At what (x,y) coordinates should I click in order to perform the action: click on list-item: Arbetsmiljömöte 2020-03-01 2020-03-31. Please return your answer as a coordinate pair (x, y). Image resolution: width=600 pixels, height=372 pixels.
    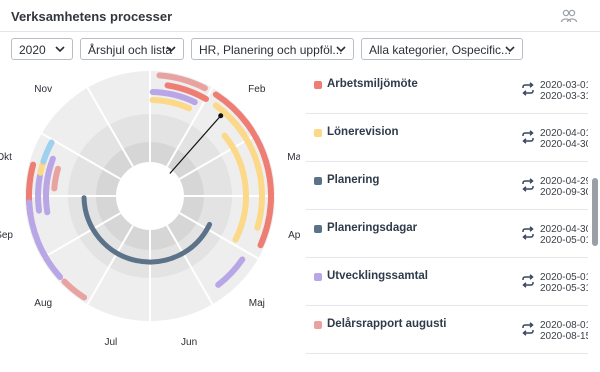
    Looking at the image, I should click on (447, 90).